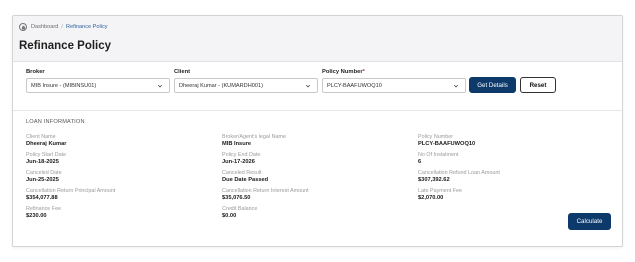  Describe the element at coordinates (436, 137) in the screenshot. I see `policy-number-info-label: Policy Number` at that location.